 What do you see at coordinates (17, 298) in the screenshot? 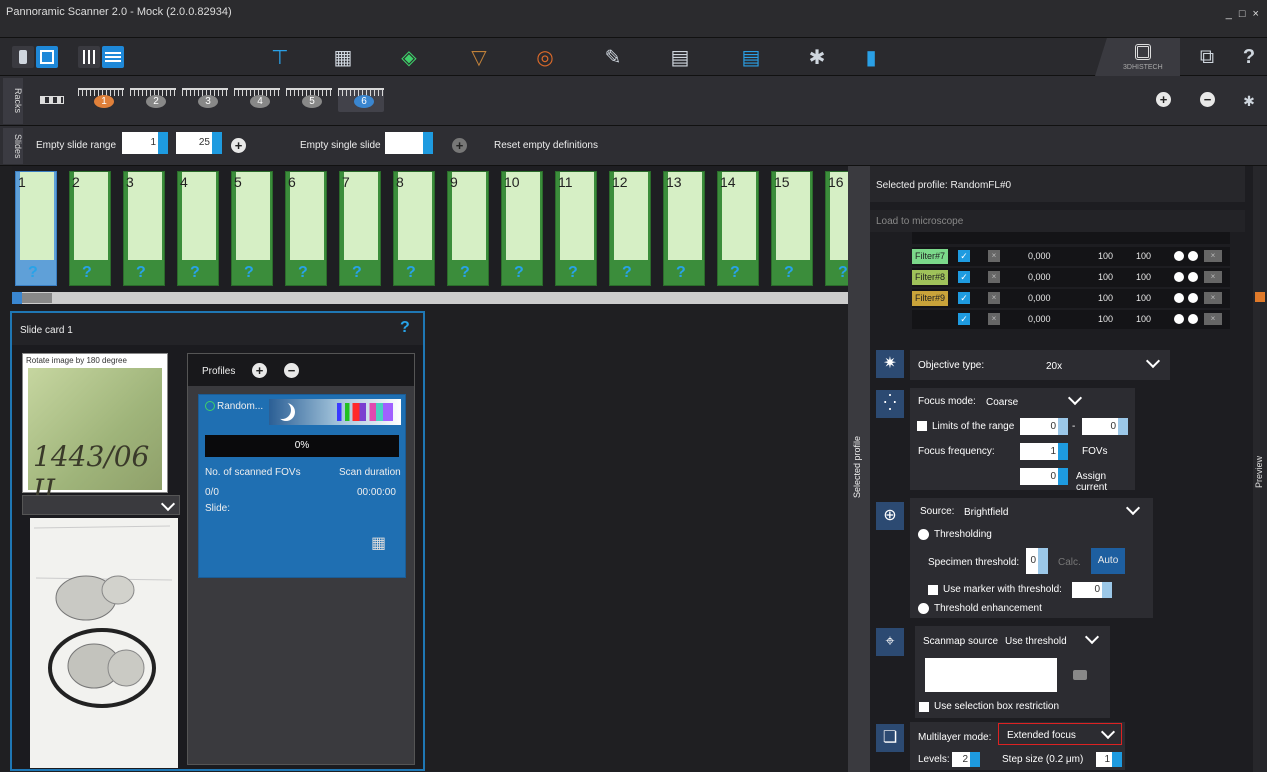
I see `scroll-left-button` at bounding box center [17, 298].